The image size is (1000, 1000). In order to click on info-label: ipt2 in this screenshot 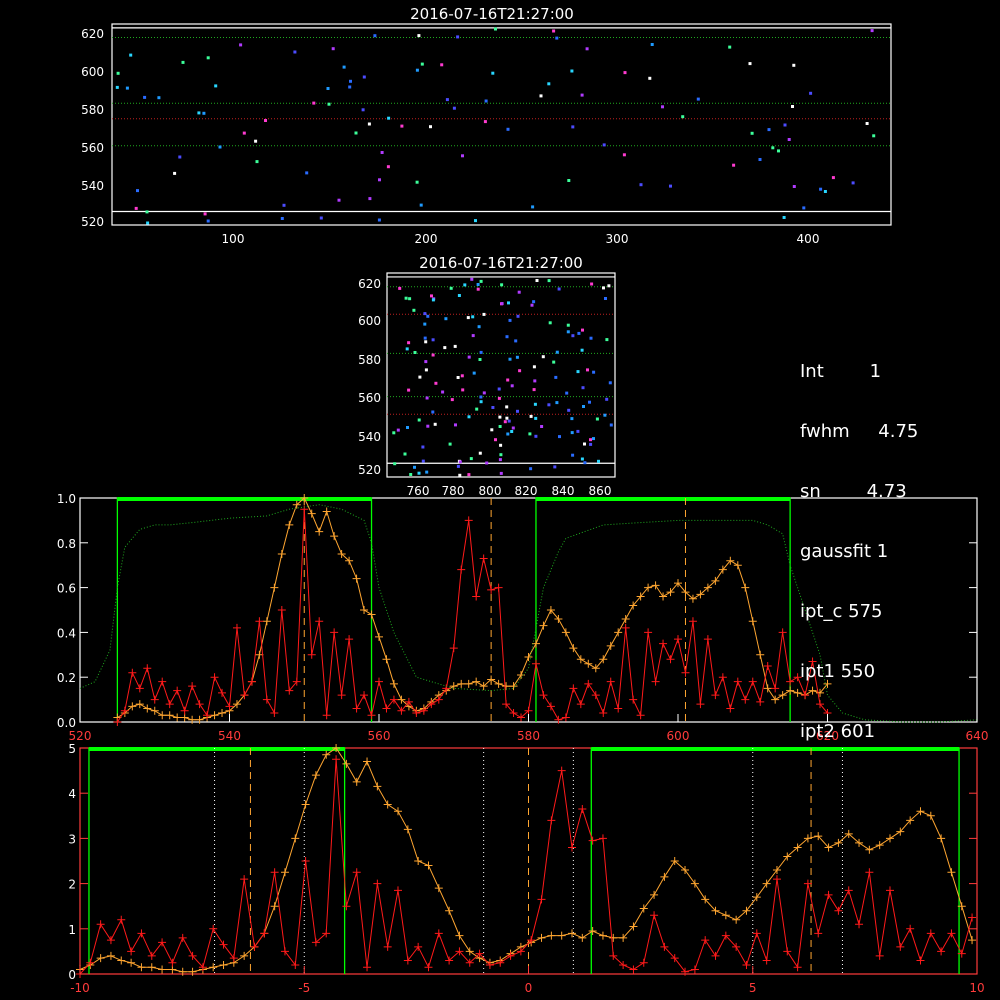, I will do `click(817, 731)`.